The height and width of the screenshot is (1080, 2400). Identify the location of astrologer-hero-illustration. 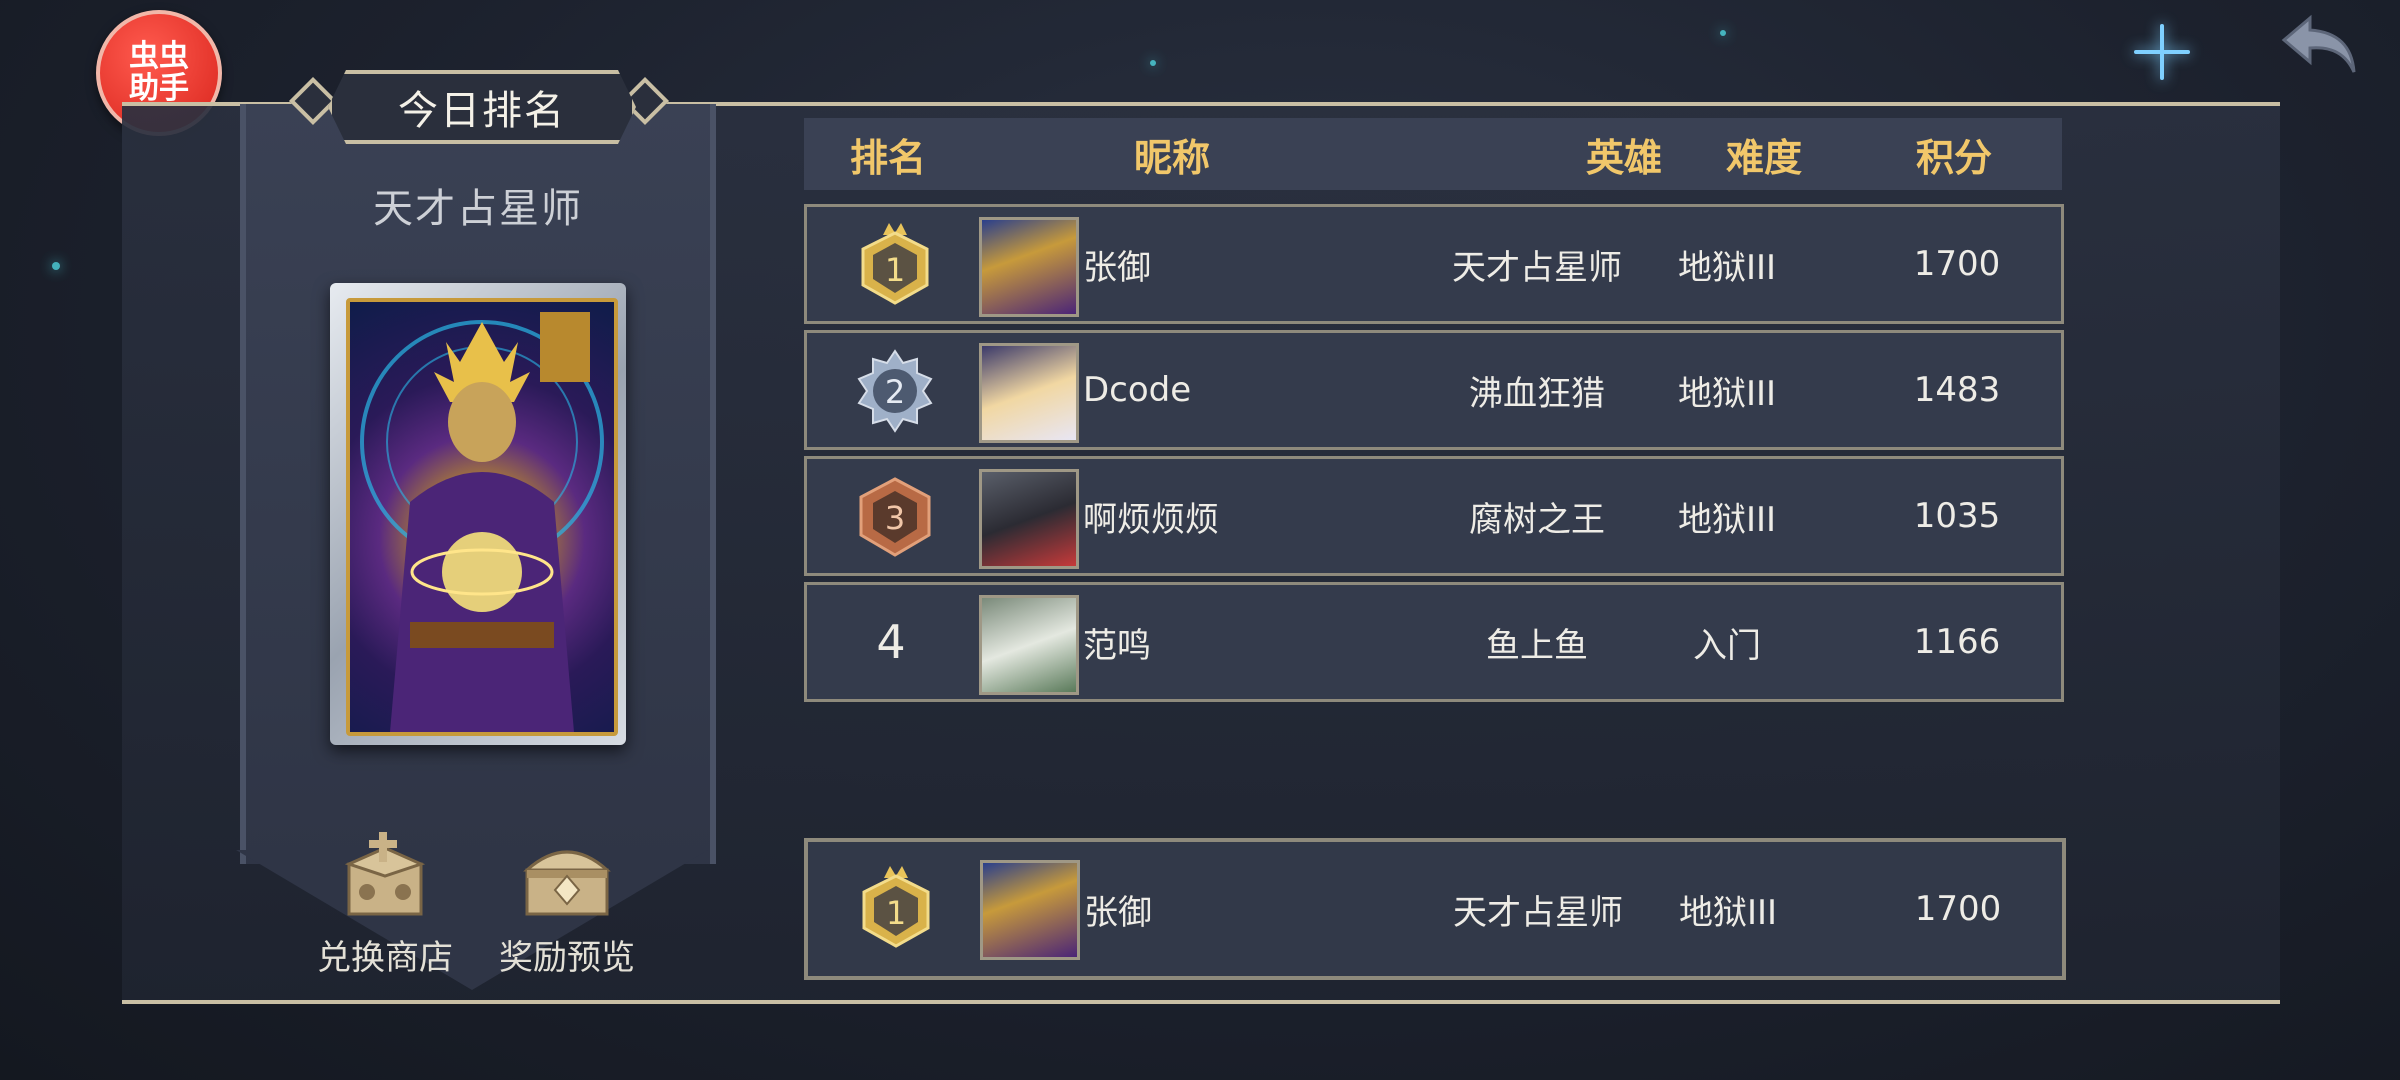
(482, 522).